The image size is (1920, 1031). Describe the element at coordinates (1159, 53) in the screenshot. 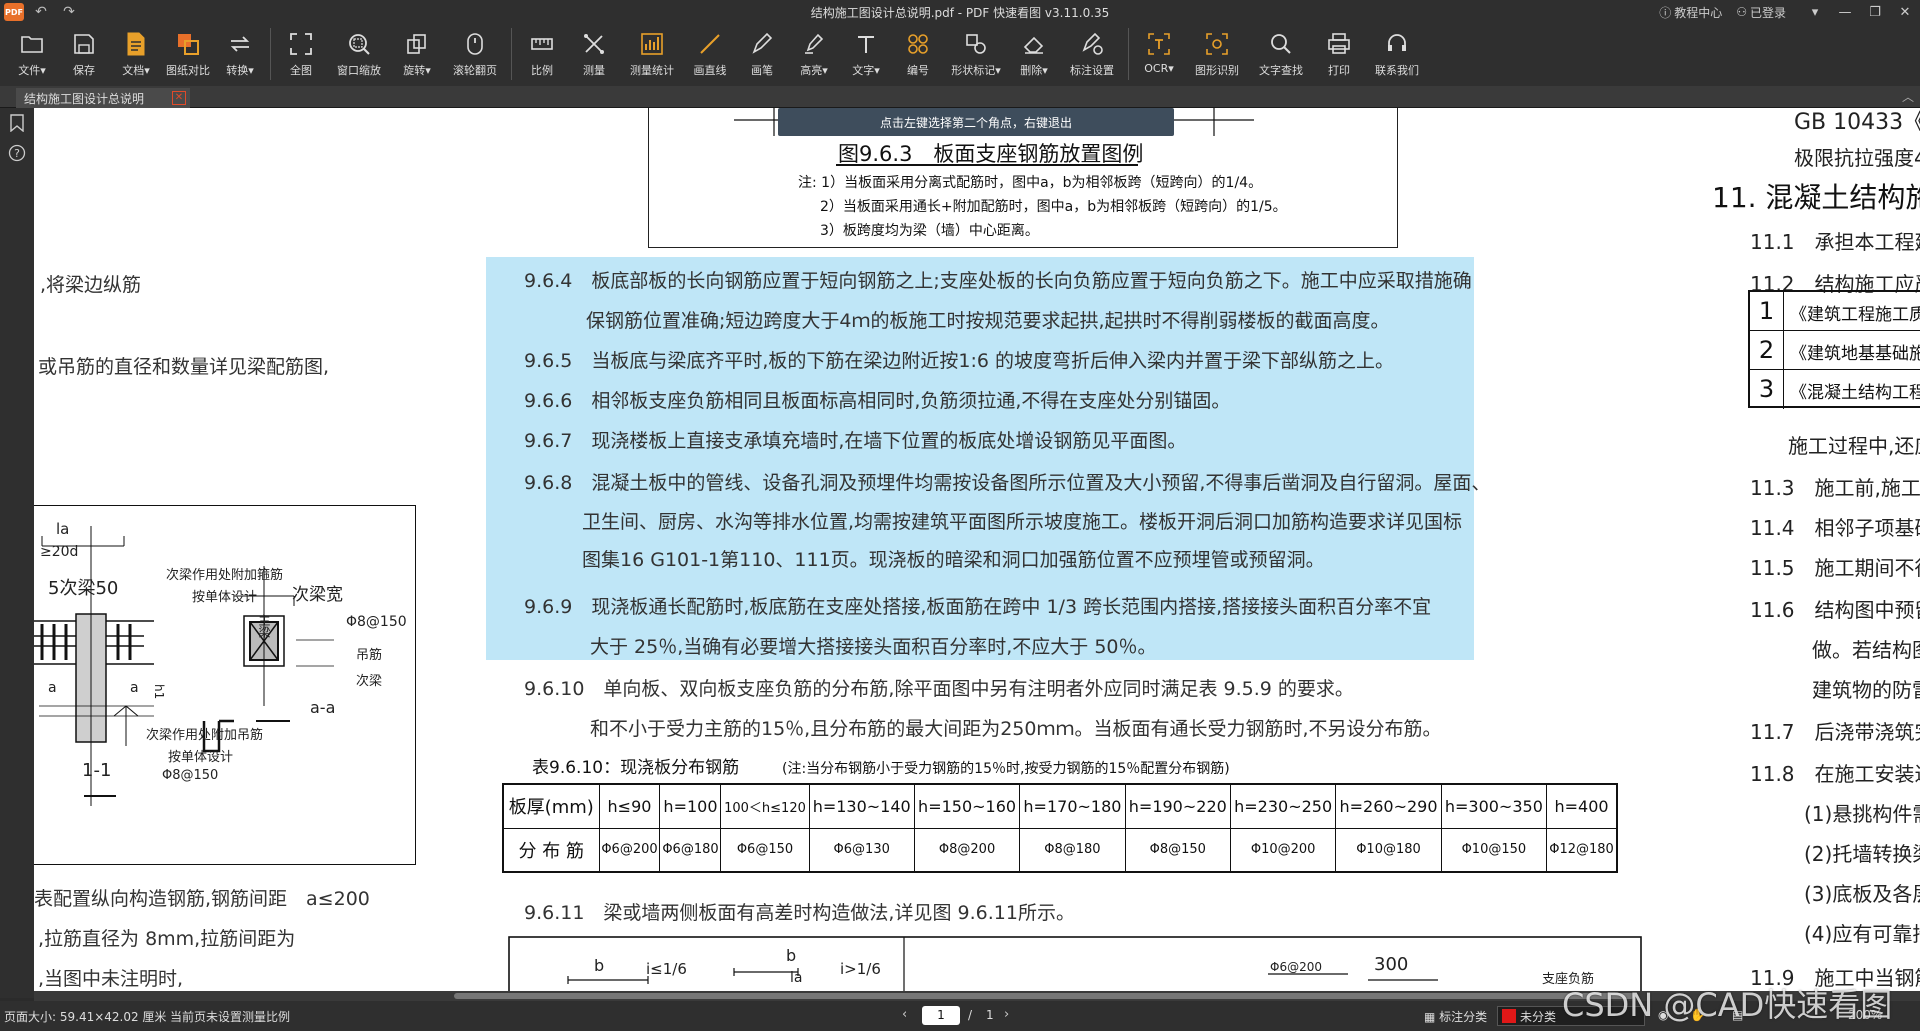

I see `ocr-menu-button: OCR▾` at that location.